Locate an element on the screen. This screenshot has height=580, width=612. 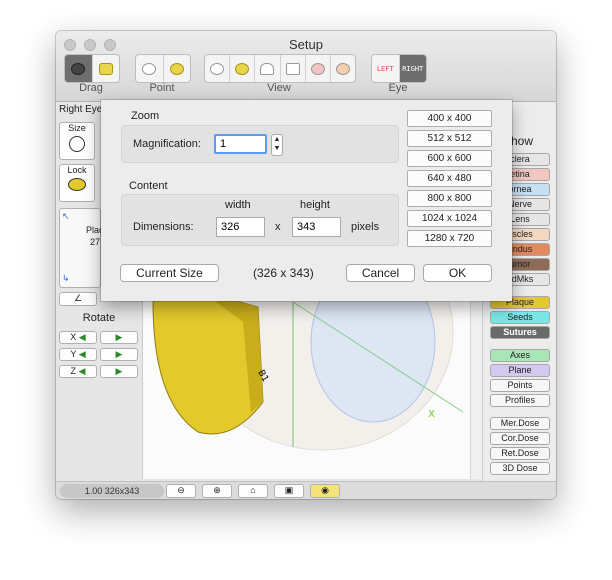
plaque-view-icon: ◉ is located at coordinates (325, 490).